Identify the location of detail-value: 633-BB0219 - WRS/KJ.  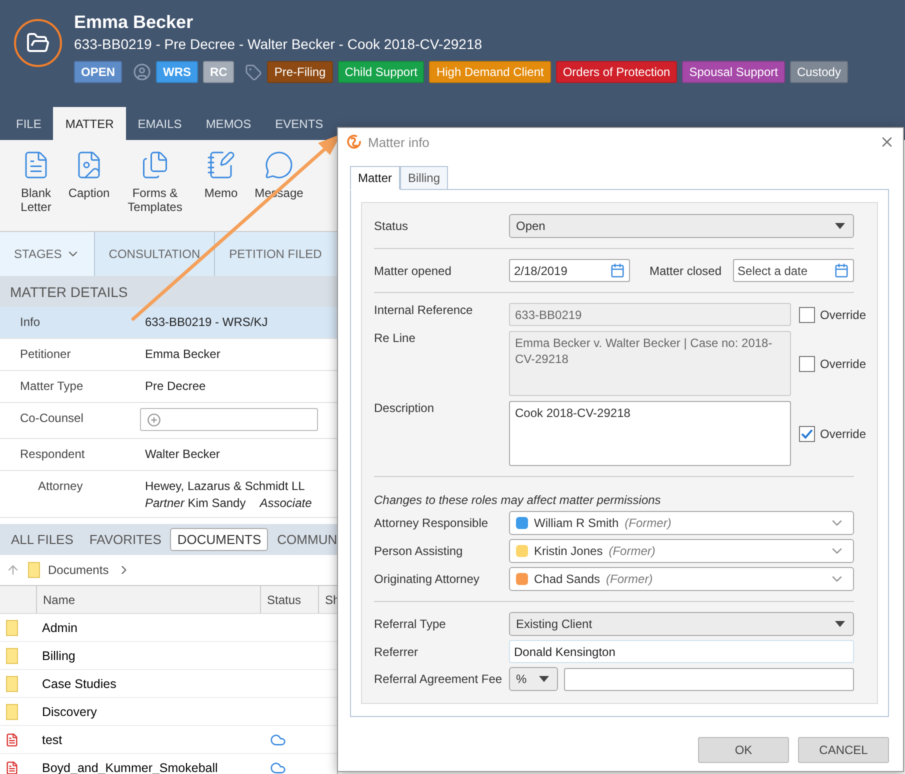
(206, 322).